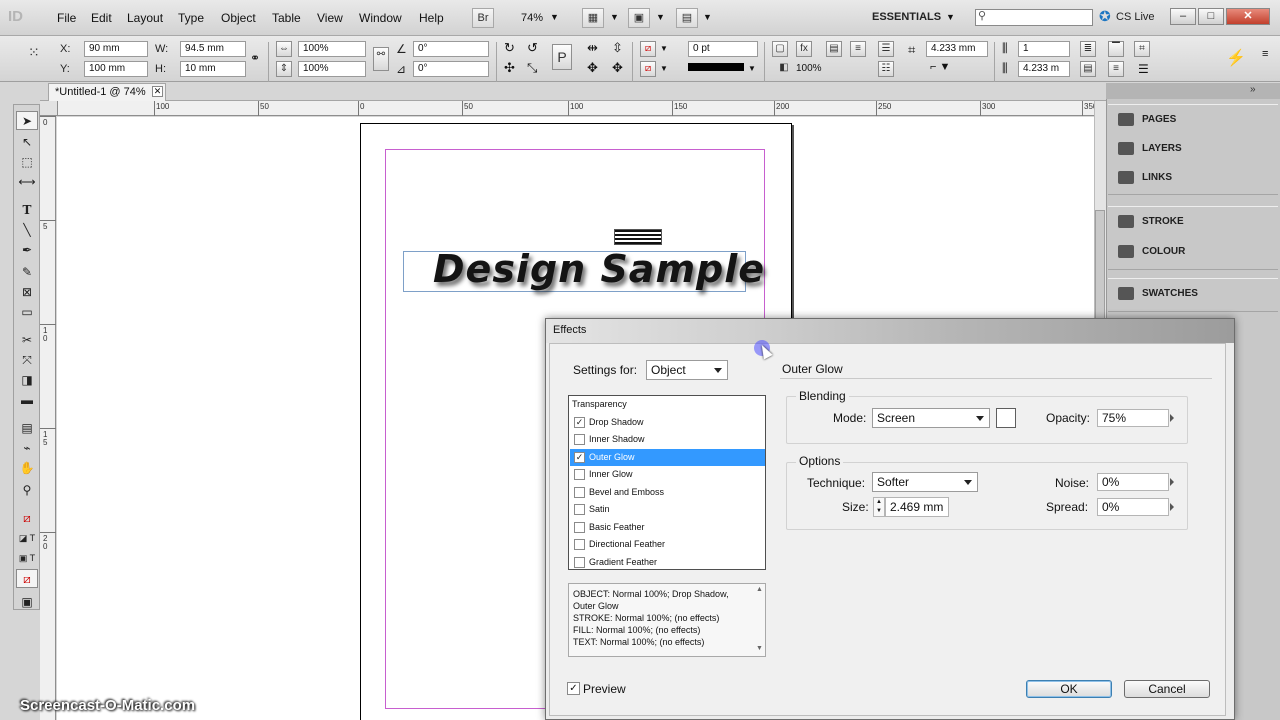 This screenshot has height=720, width=1280. Describe the element at coordinates (667, 440) in the screenshot. I see `effect-item-inner-shadow: Inner Shadow` at that location.